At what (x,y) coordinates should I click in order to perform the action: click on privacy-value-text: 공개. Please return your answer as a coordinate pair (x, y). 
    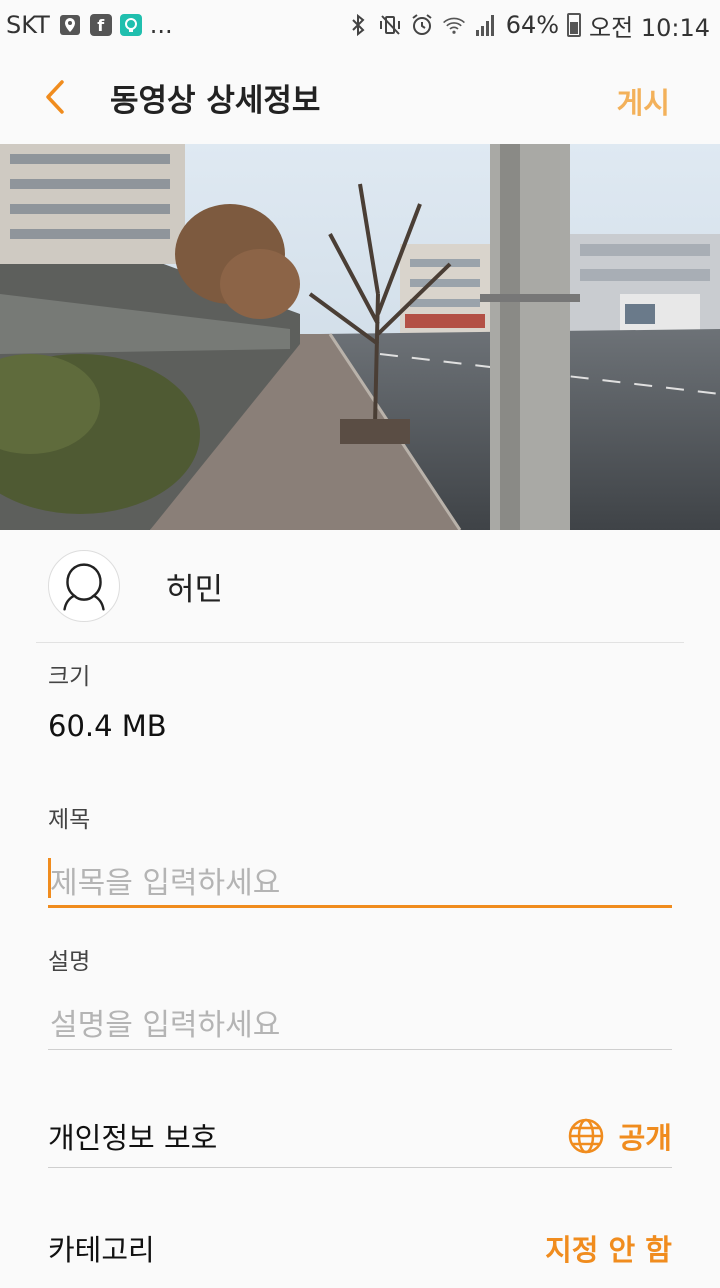
    Looking at the image, I should click on (645, 1138).